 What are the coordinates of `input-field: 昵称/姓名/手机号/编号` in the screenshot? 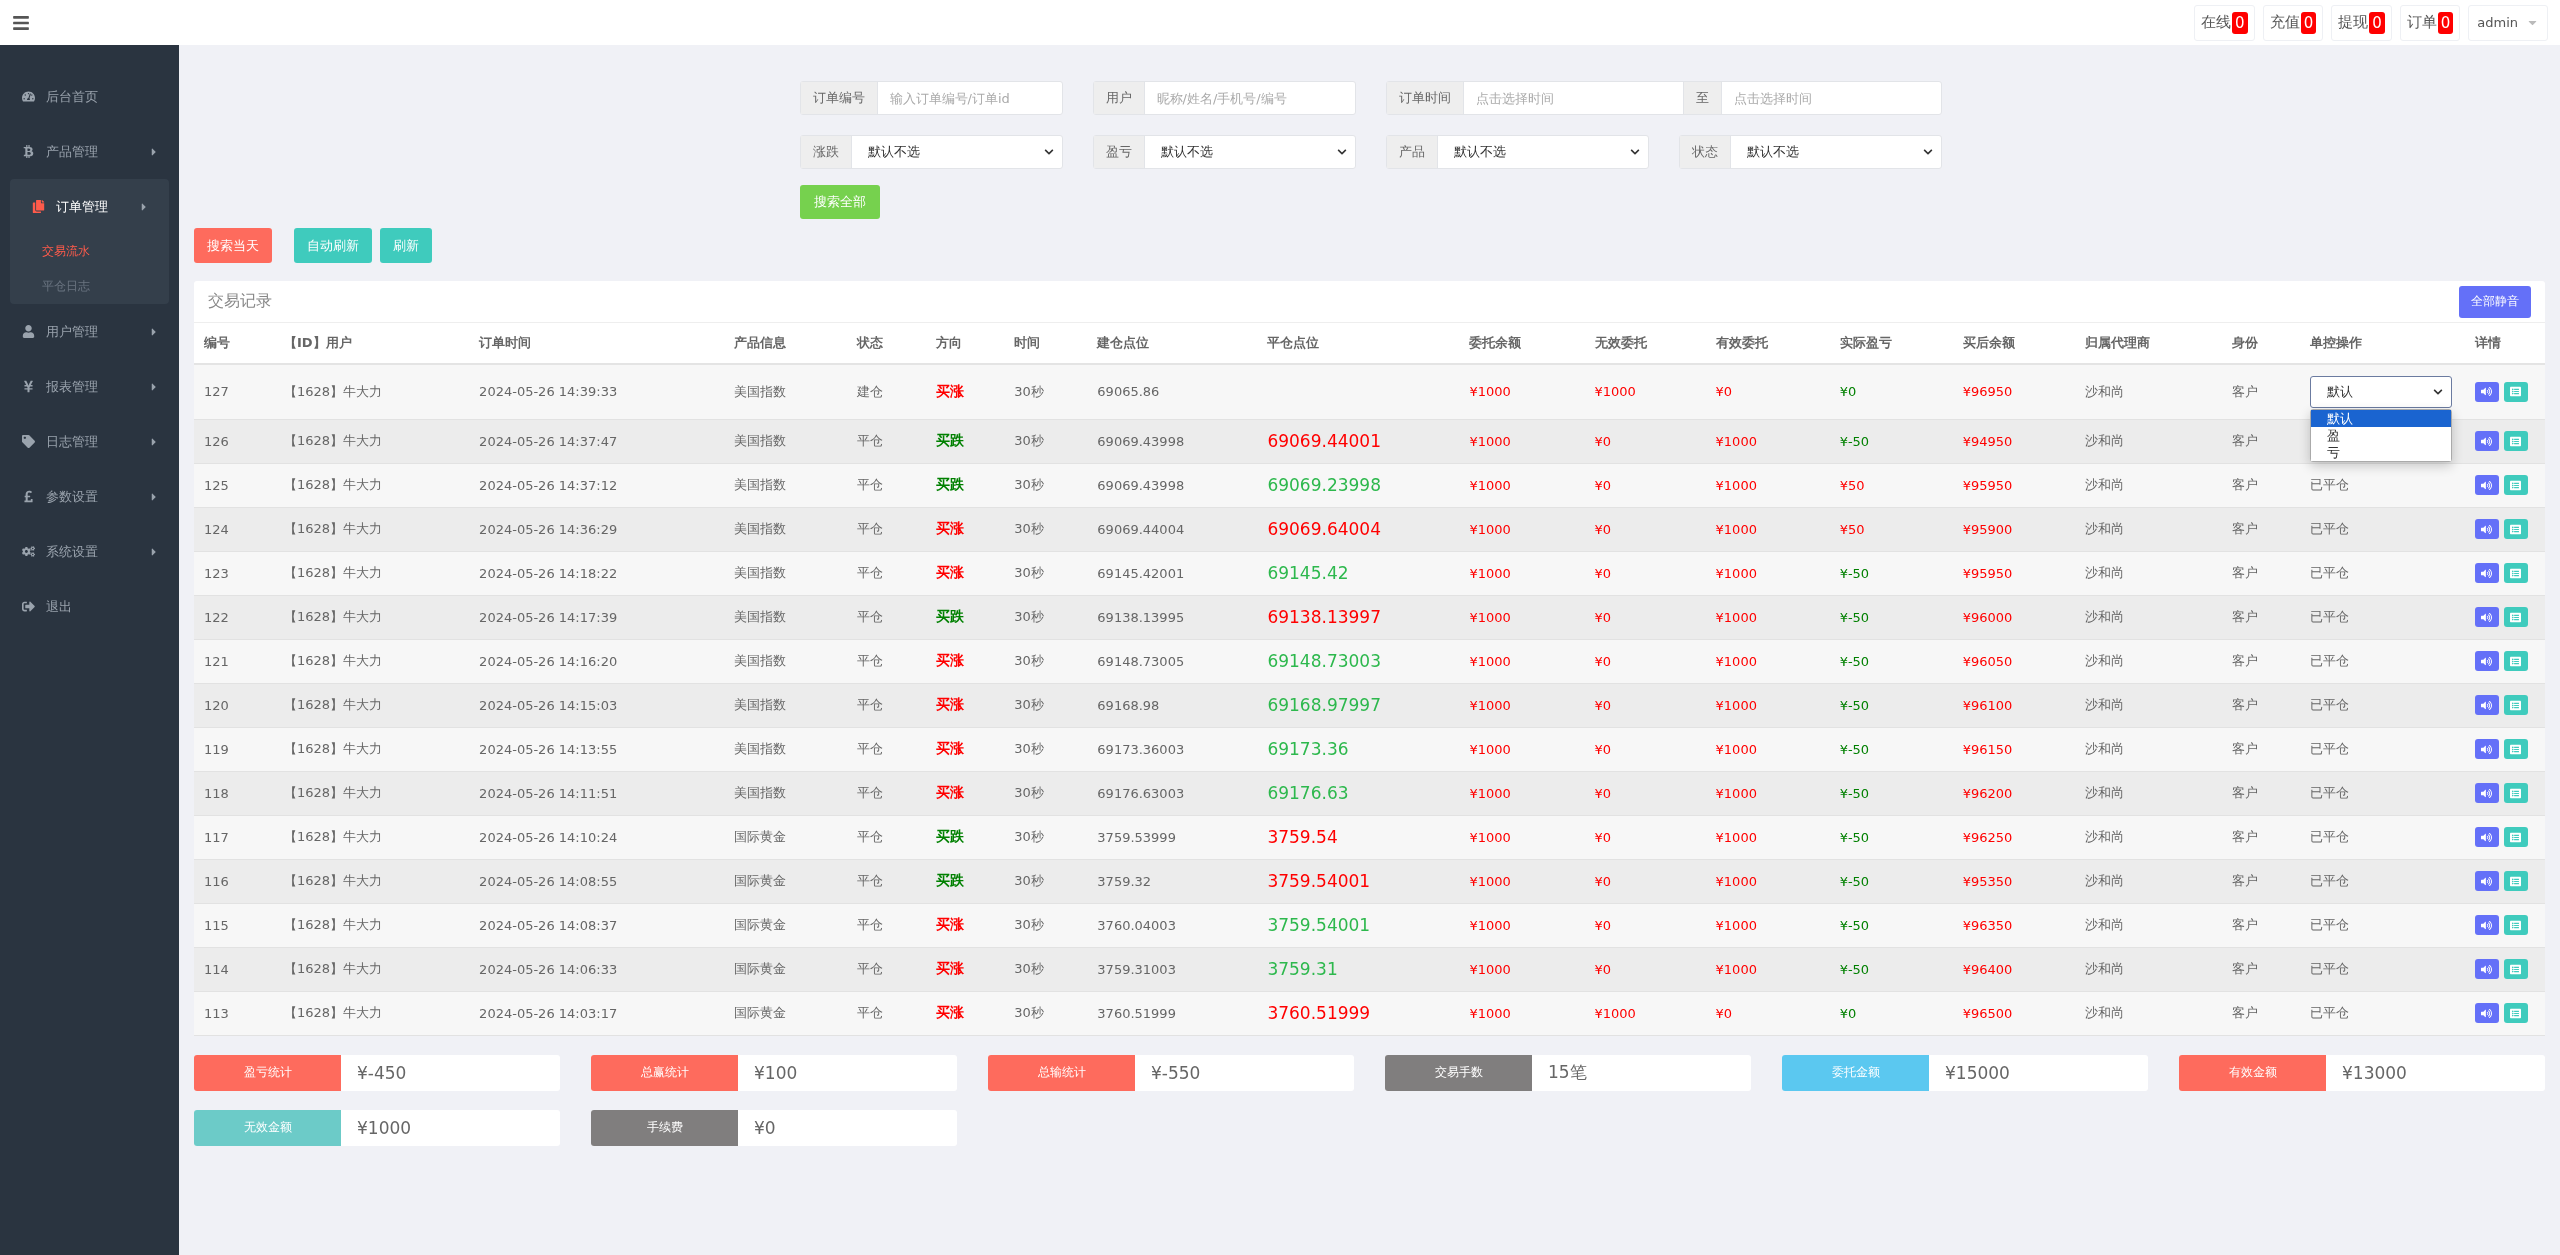 It's located at (1249, 98).